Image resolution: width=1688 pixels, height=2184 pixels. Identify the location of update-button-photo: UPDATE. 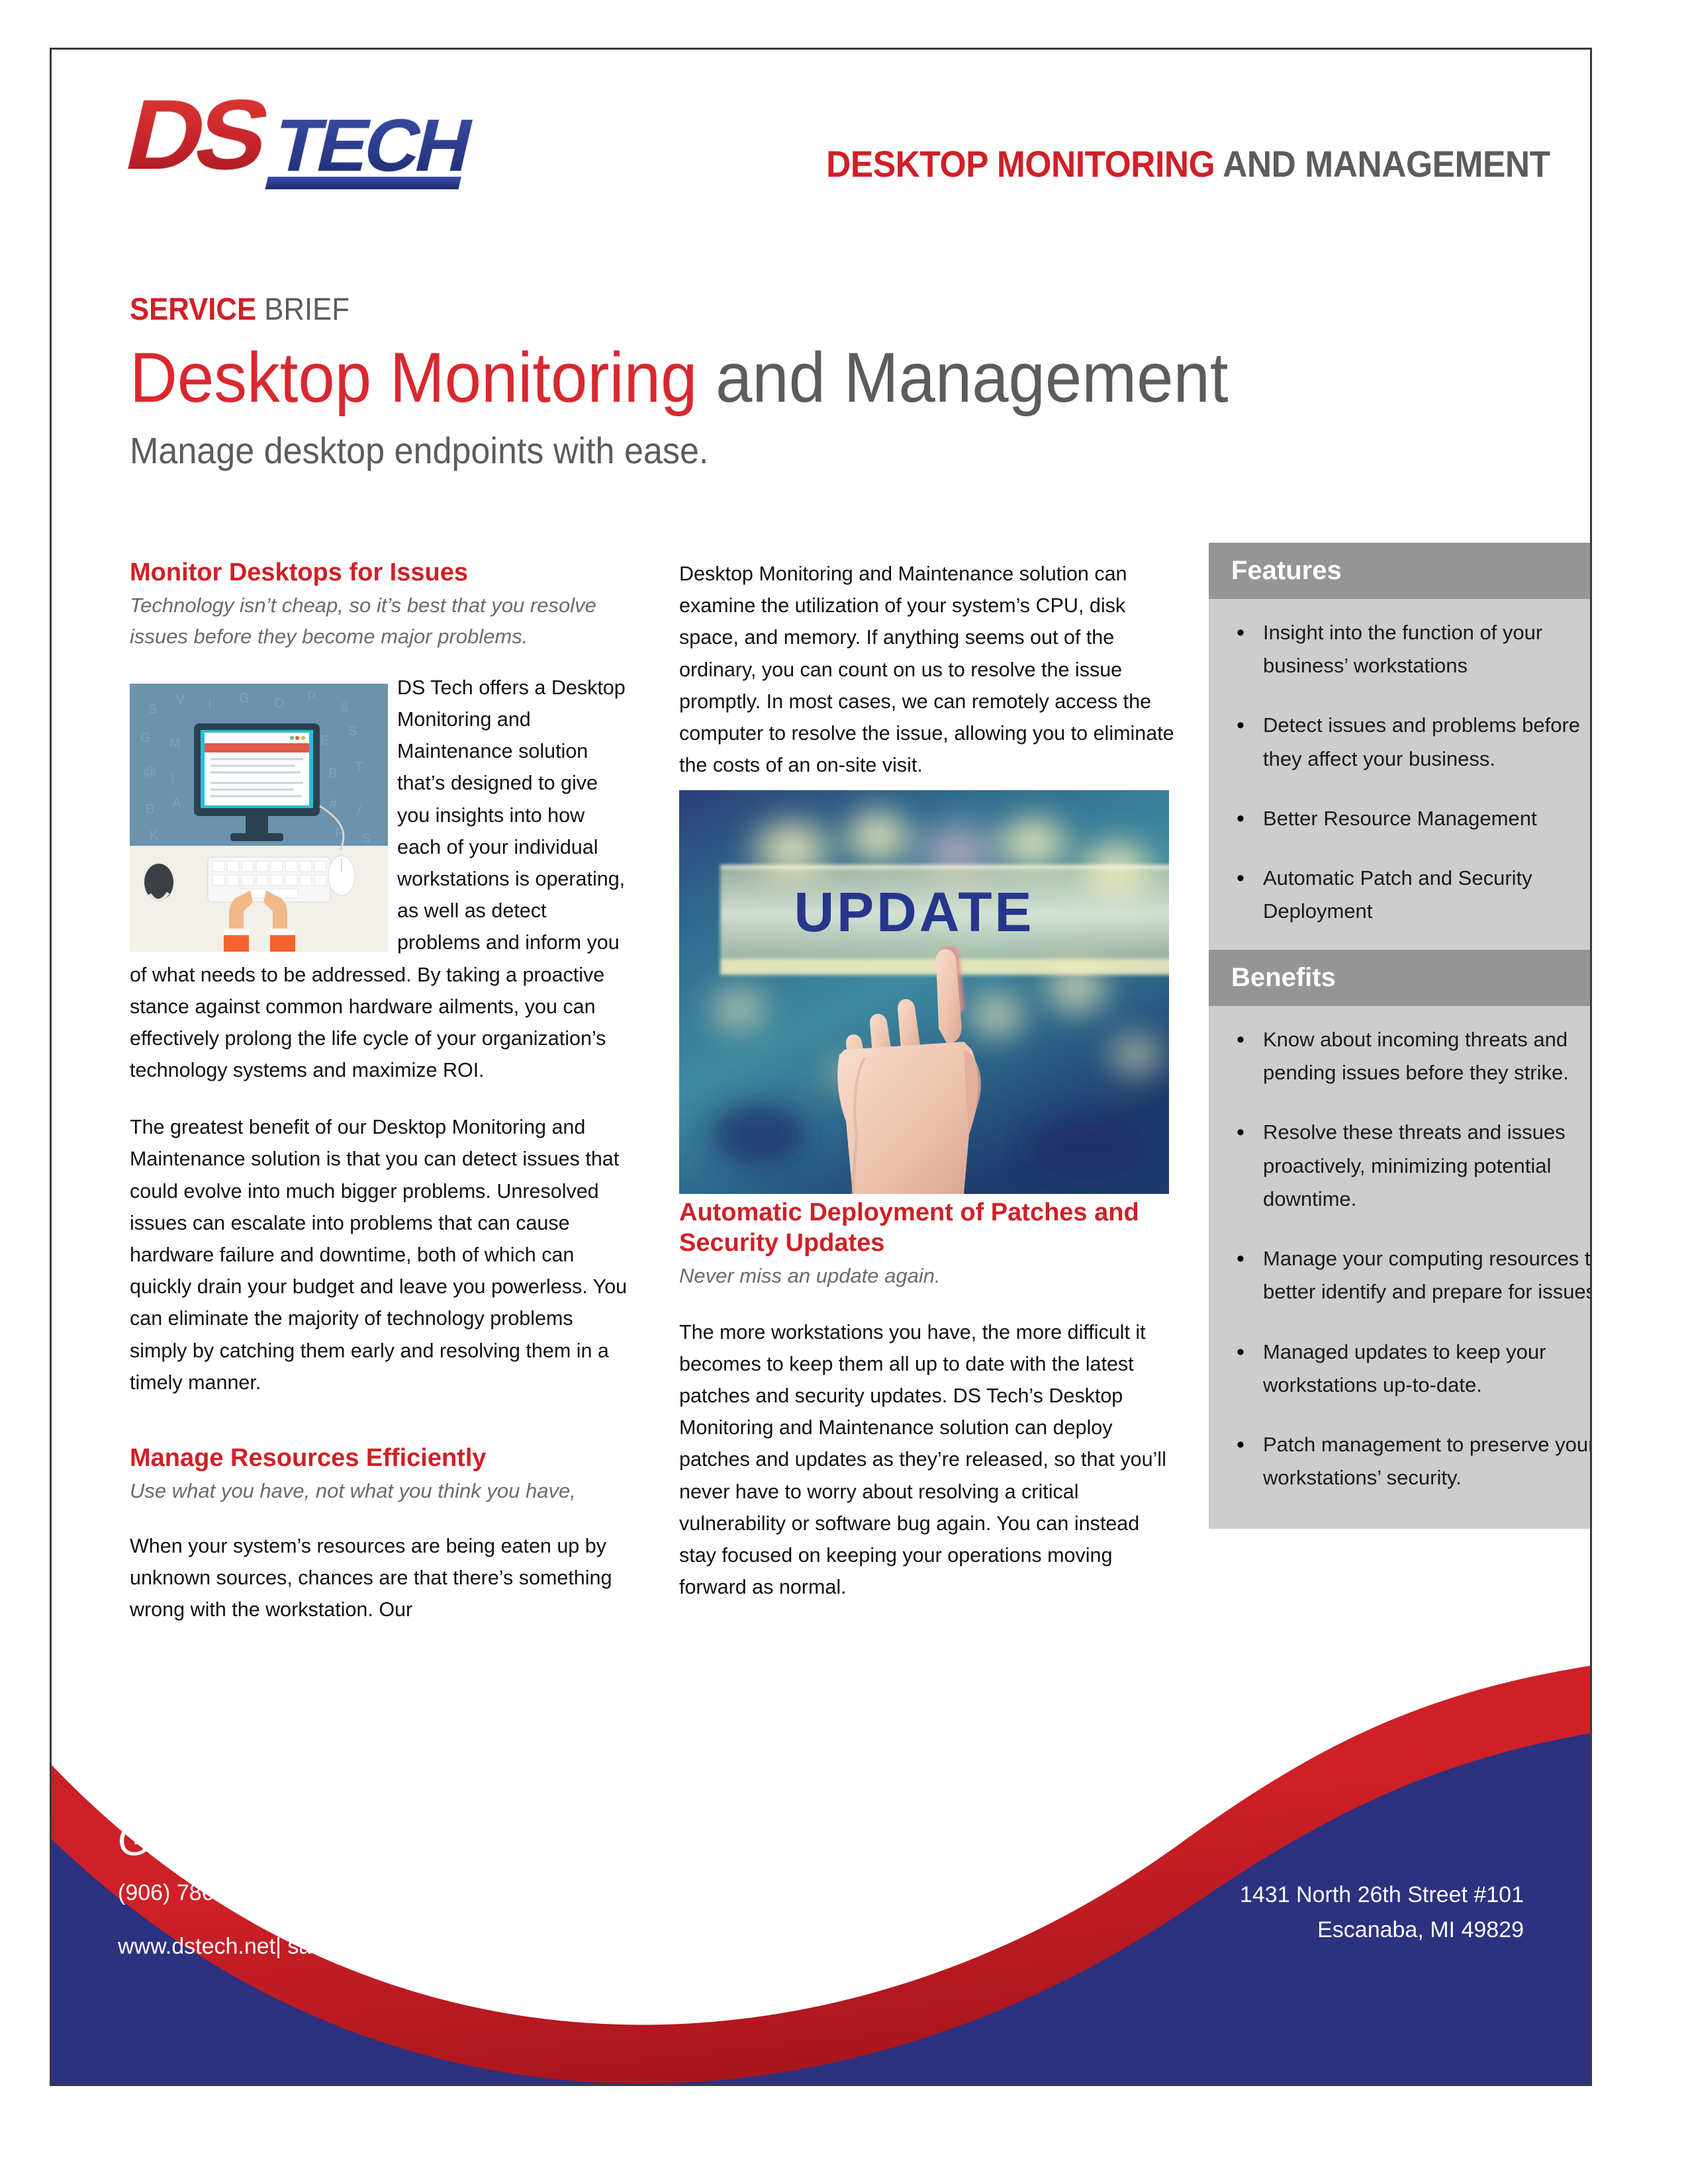
(928, 993).